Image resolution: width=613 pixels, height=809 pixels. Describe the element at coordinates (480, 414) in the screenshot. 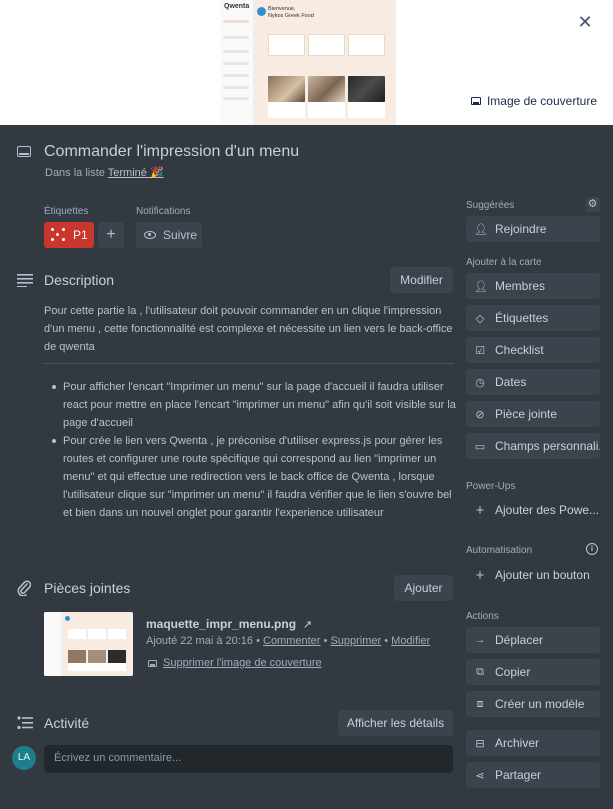

I see `paperclip-icon: ⊘` at that location.